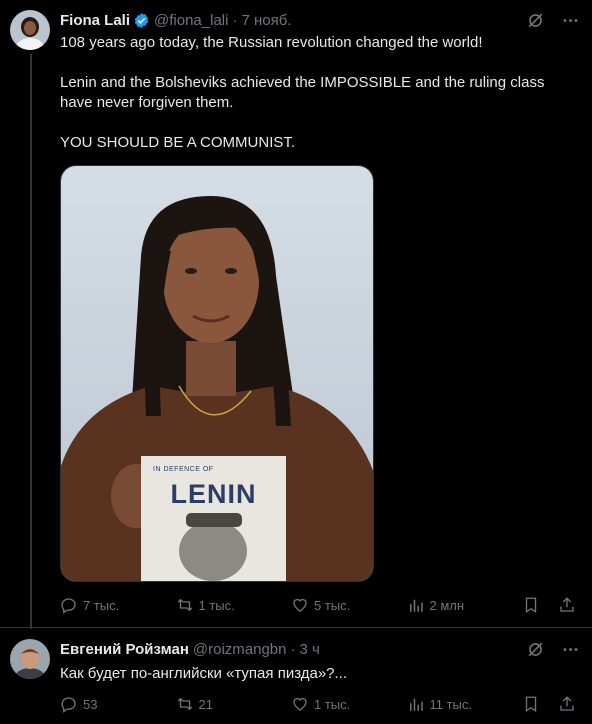  I want to click on tweet-header: Евгений Ройзман @roizmangbn · 3 ч, so click(190, 649).